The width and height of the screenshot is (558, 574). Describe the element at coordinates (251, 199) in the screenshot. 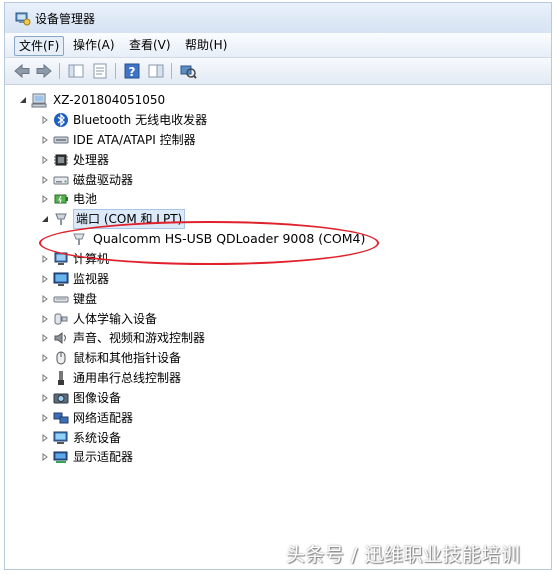

I see `tree-category-item: 电池` at that location.